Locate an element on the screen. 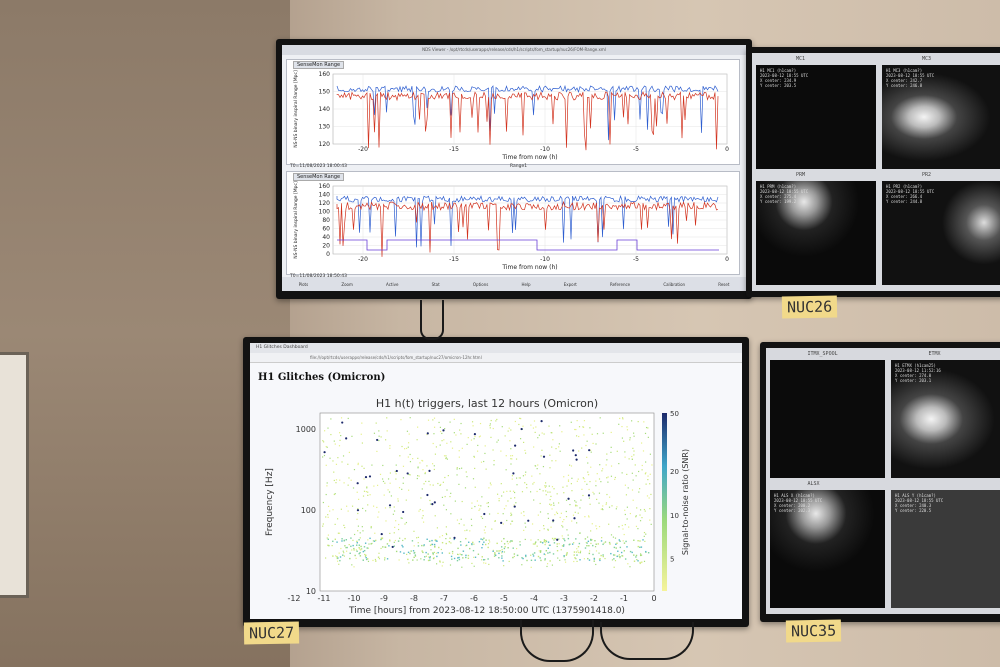  status-item: Plots is located at coordinates (304, 284).